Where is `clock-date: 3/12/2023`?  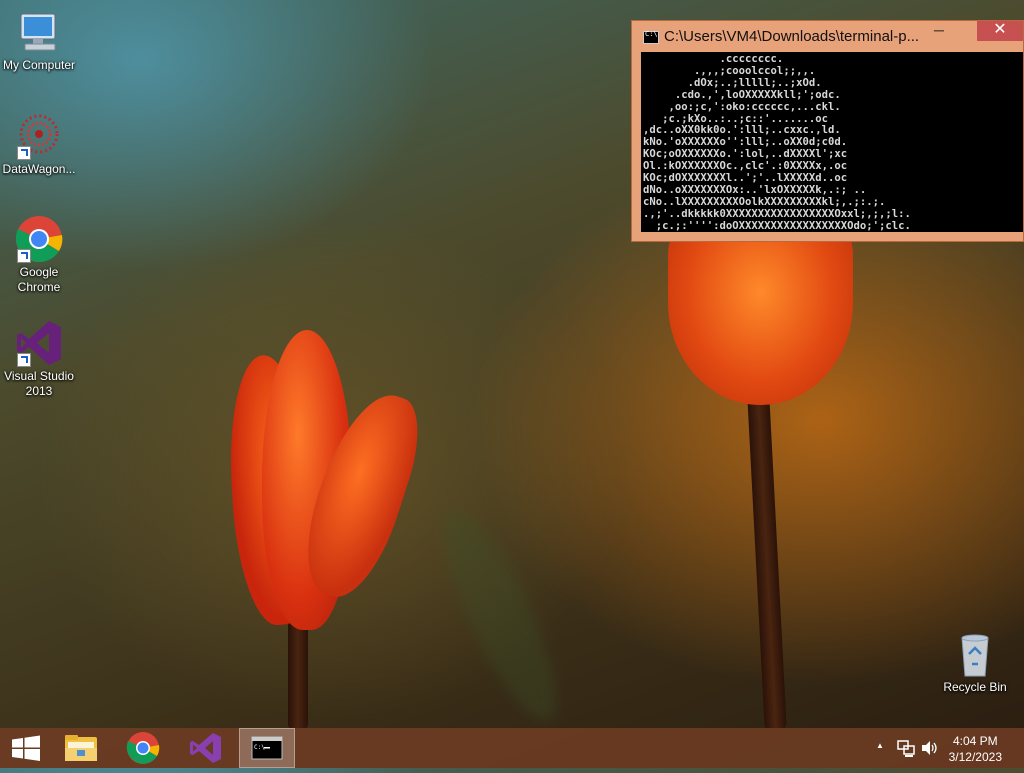 clock-date: 3/12/2023 is located at coordinates (975, 757).